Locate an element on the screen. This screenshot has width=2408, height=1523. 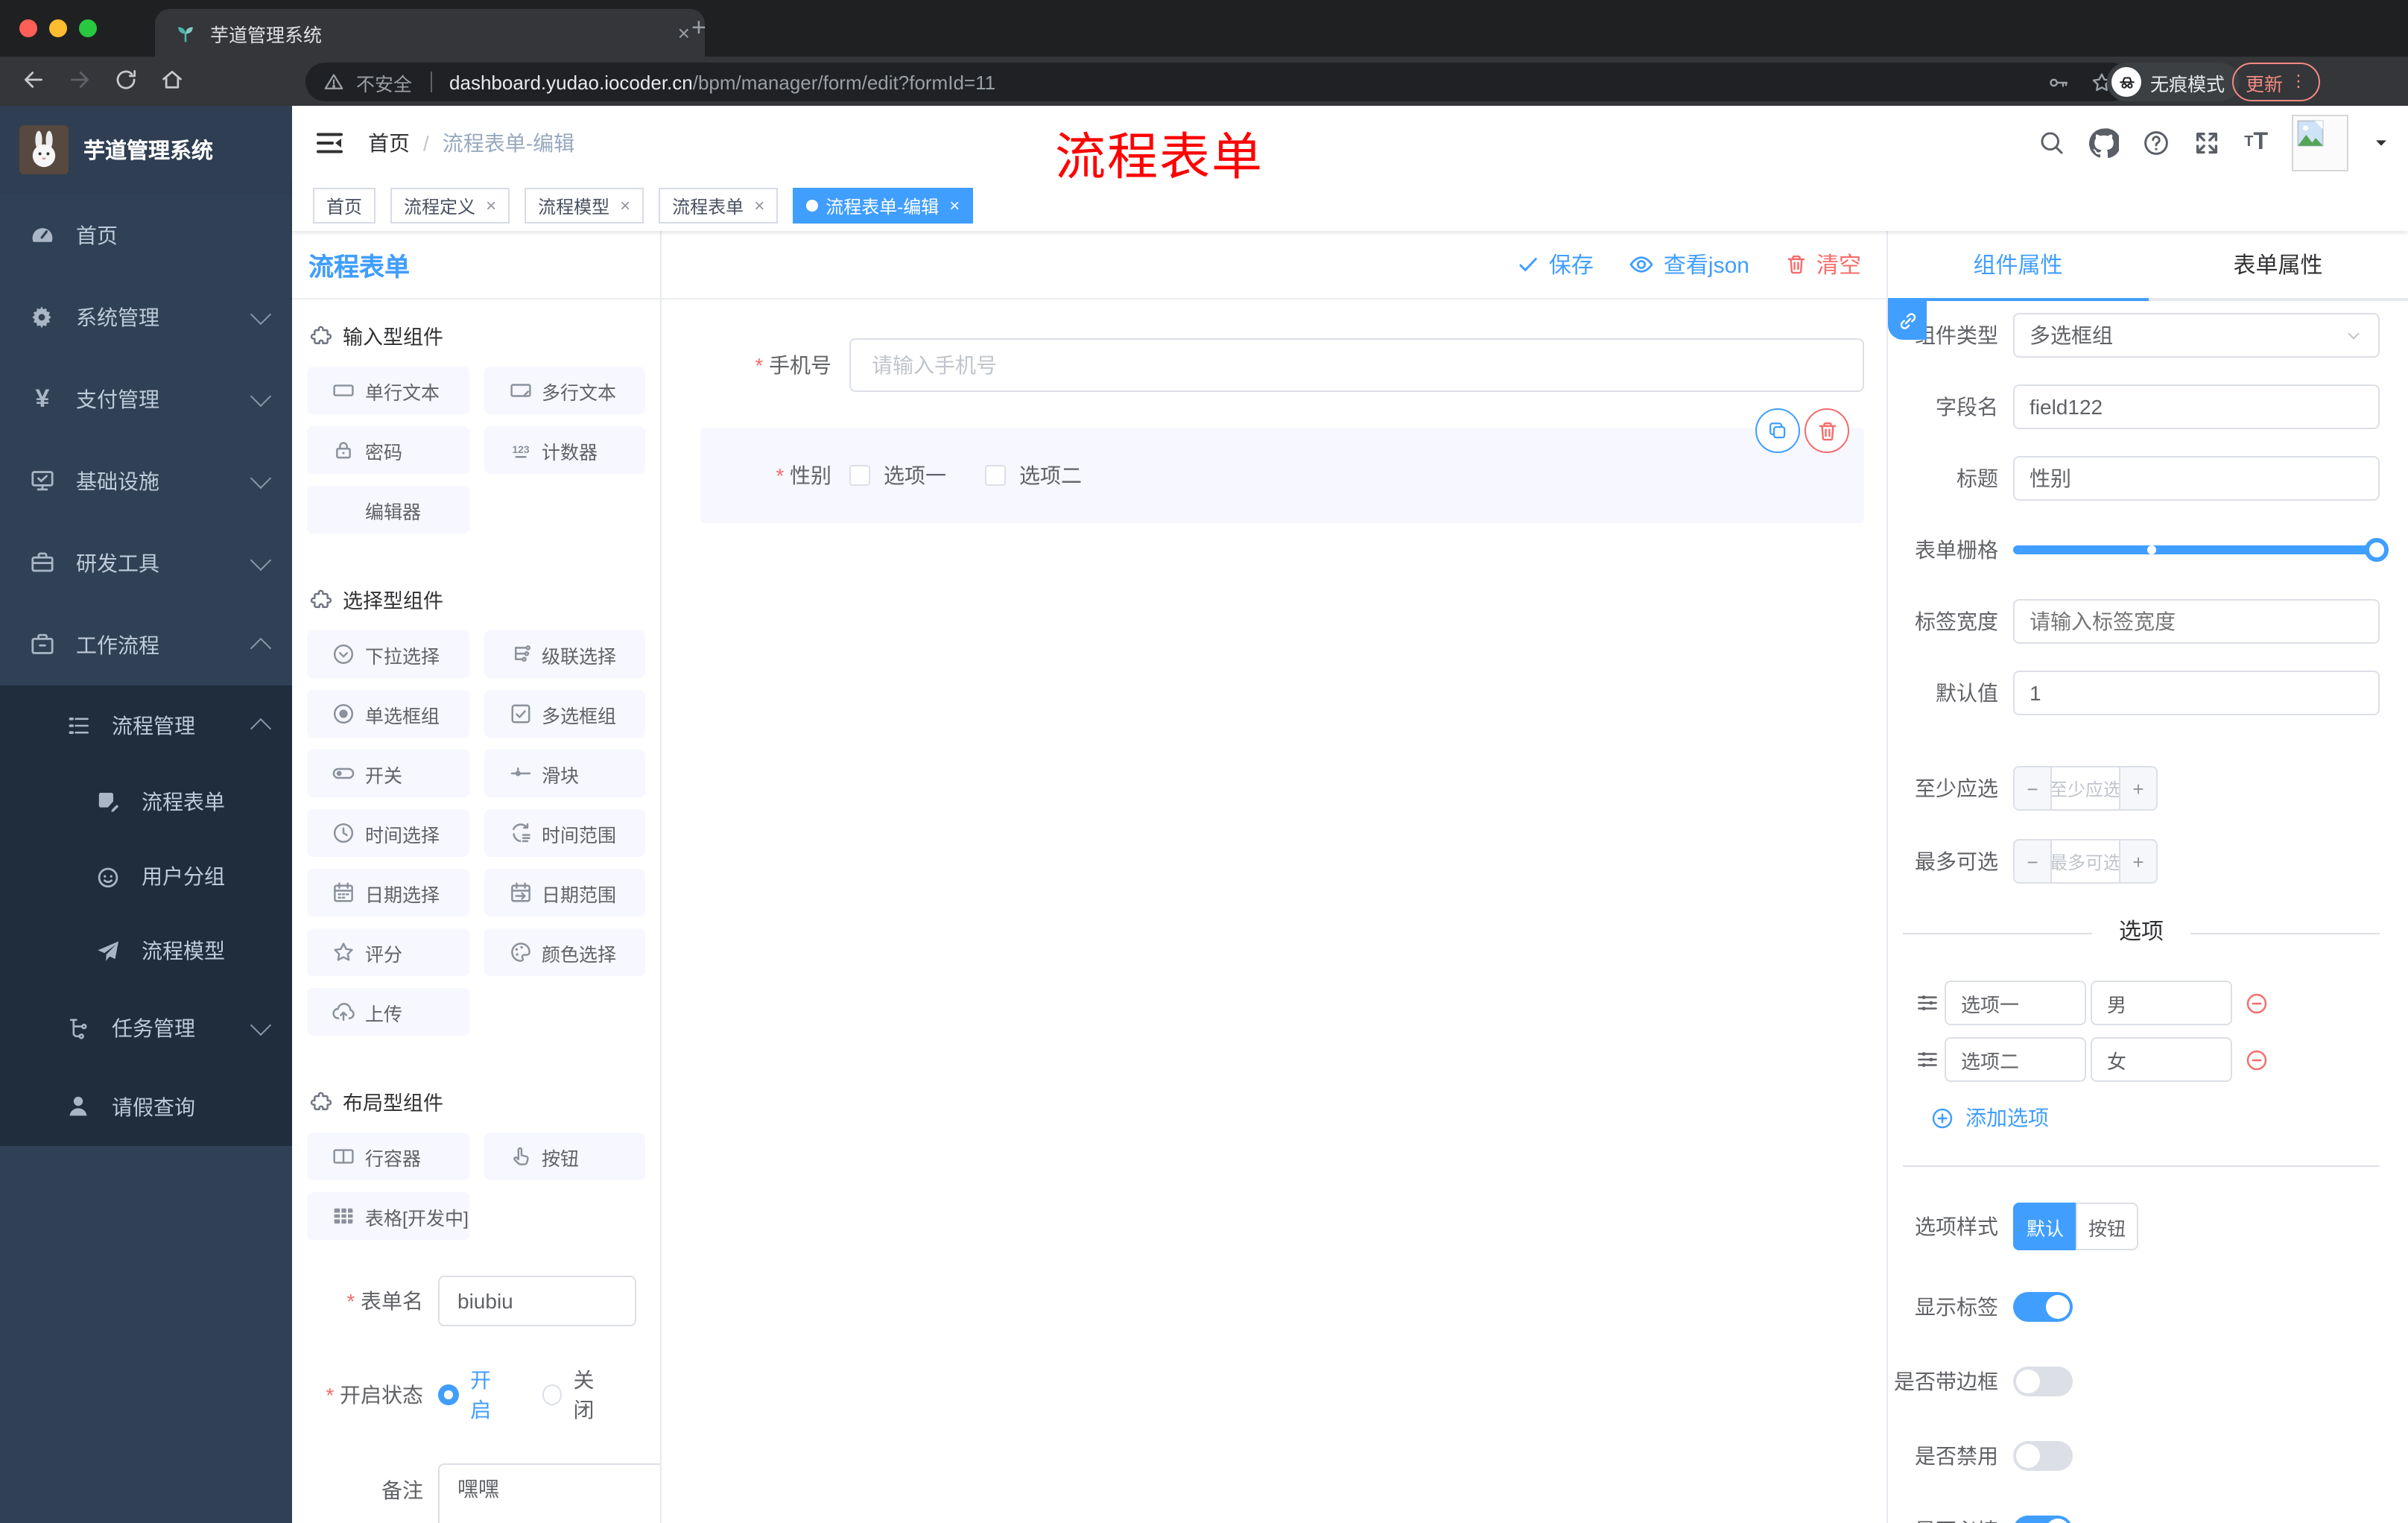
palette-item: 密码 is located at coordinates (388, 450).